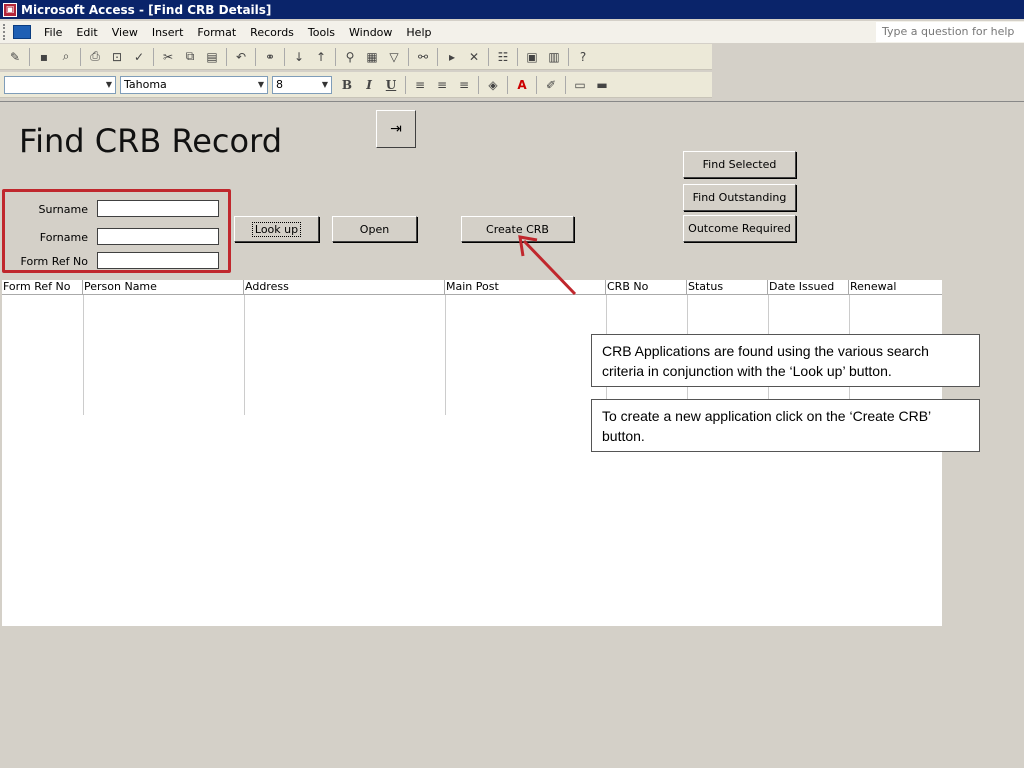 Image resolution: width=1024 pixels, height=768 pixels. Describe the element at coordinates (168, 32) in the screenshot. I see `menu-insert: Insert` at that location.